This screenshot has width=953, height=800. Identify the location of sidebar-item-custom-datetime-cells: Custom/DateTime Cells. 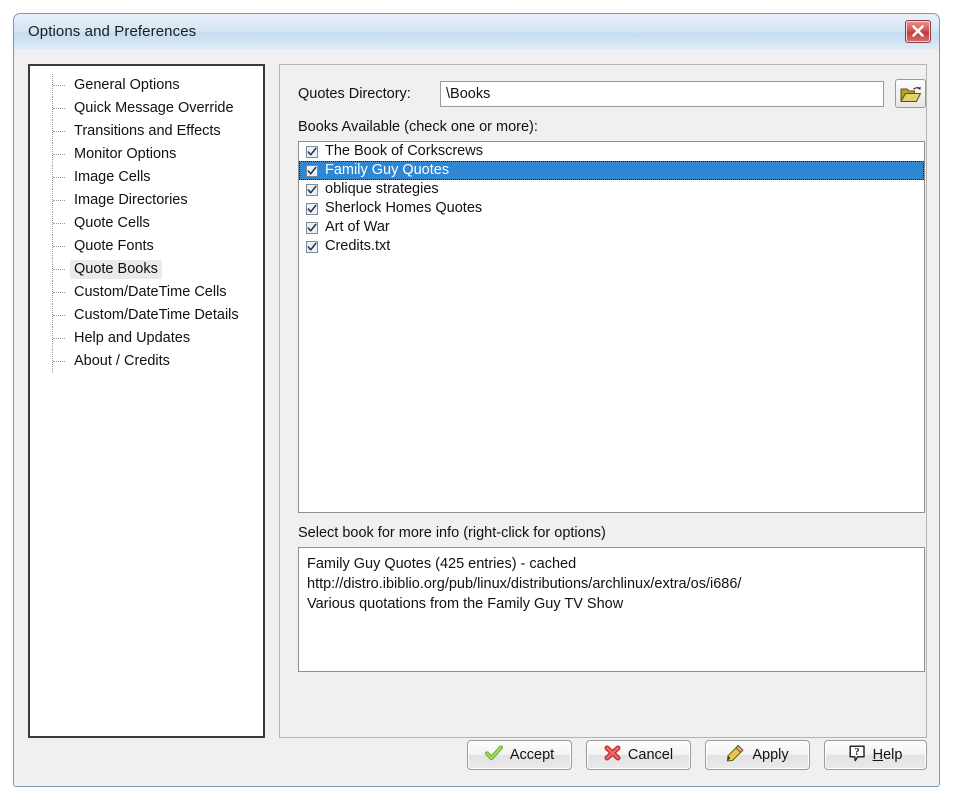
(146, 292).